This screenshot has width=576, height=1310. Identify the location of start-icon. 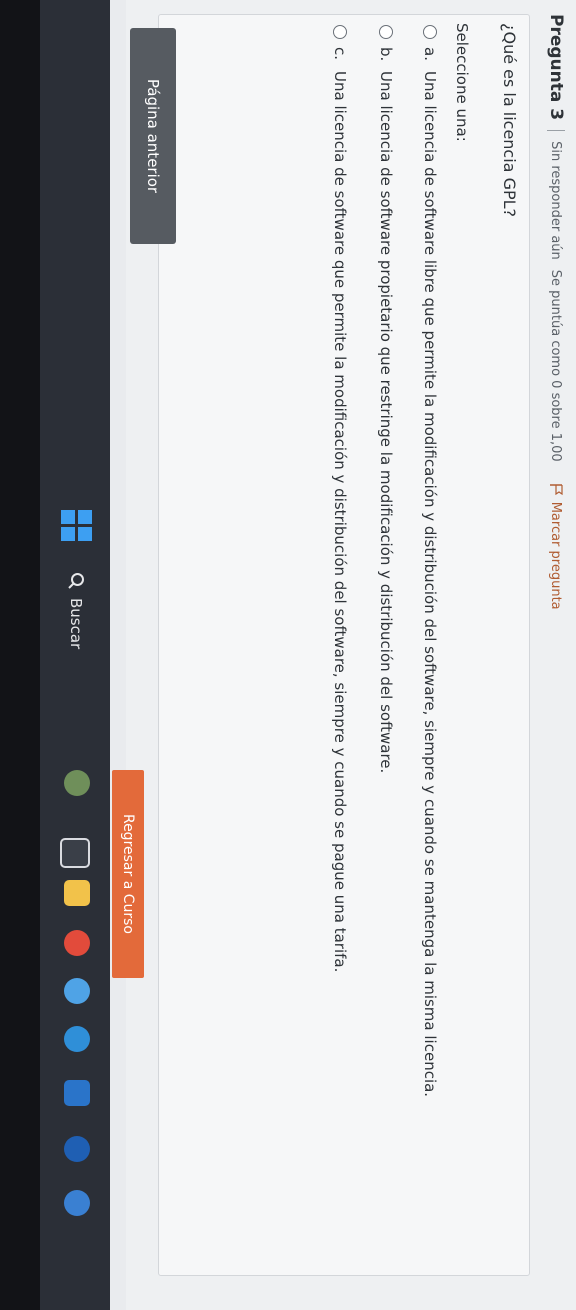
(76, 526).